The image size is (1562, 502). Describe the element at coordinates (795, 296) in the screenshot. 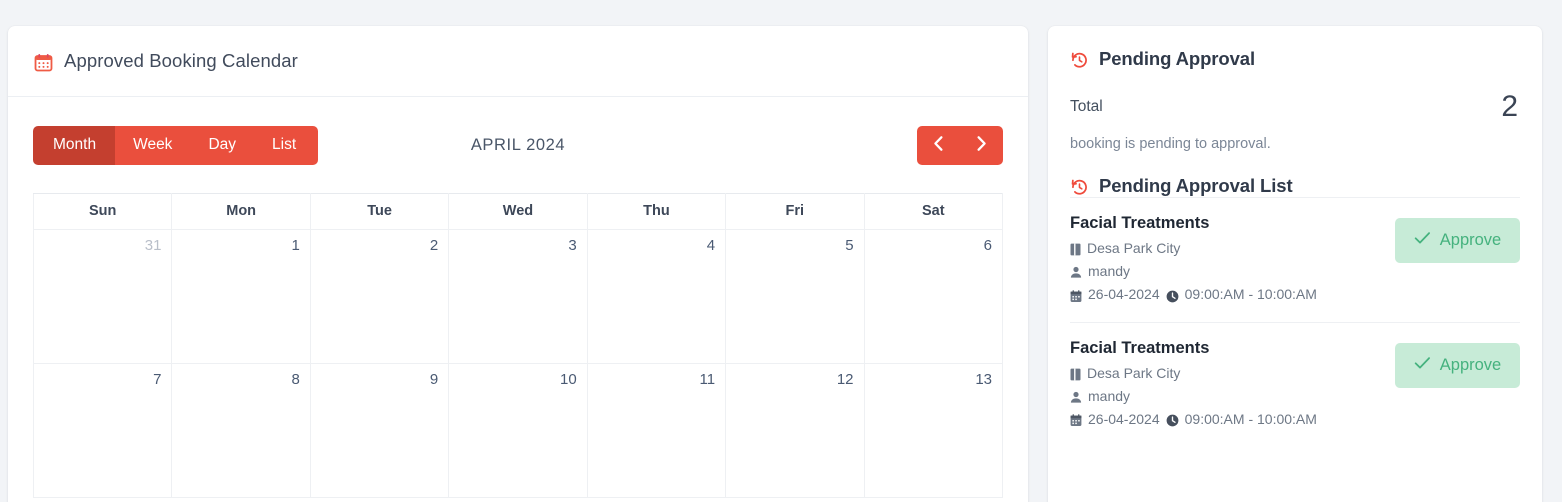

I see `calendar-day-cell: 5` at that location.